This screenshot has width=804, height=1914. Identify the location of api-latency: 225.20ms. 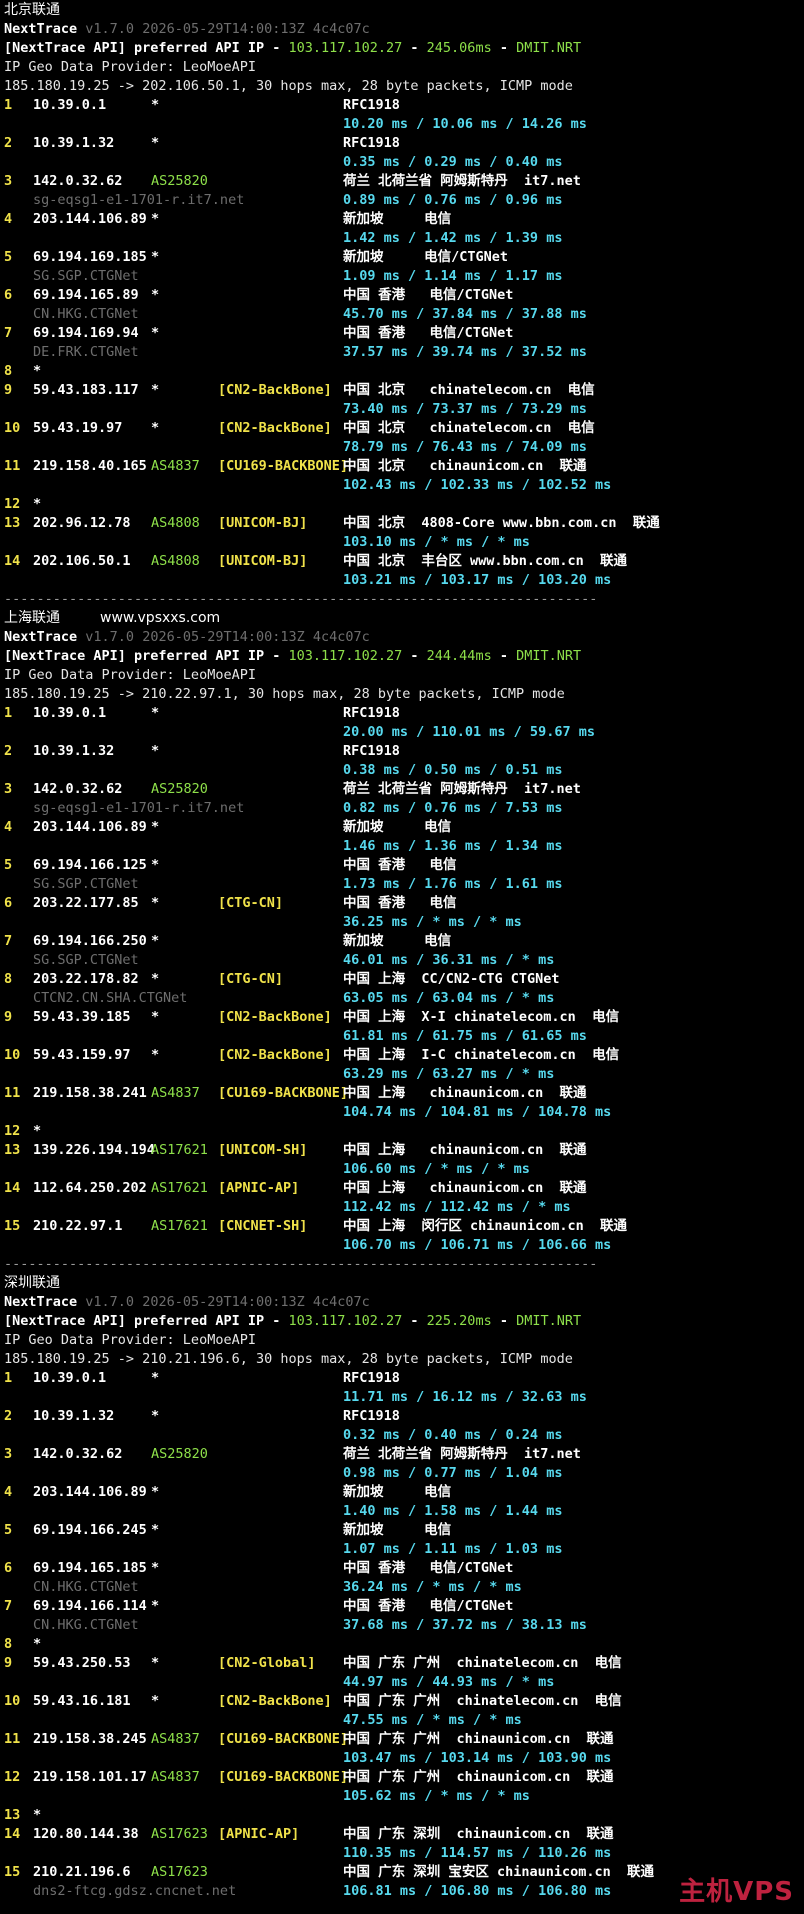
(459, 1321).